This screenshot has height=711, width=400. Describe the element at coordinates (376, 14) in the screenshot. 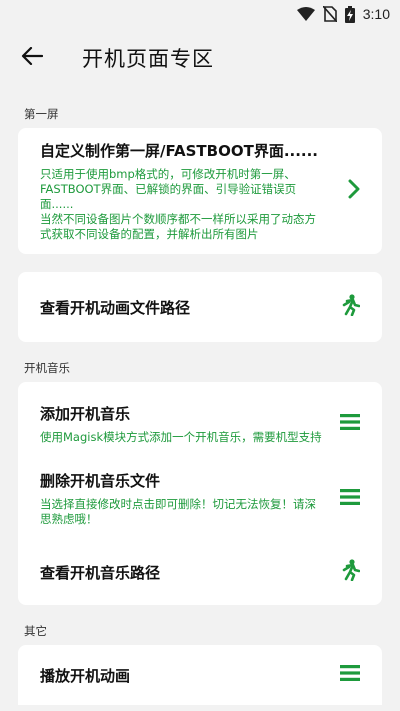

I see `status-time: 3:10` at that location.